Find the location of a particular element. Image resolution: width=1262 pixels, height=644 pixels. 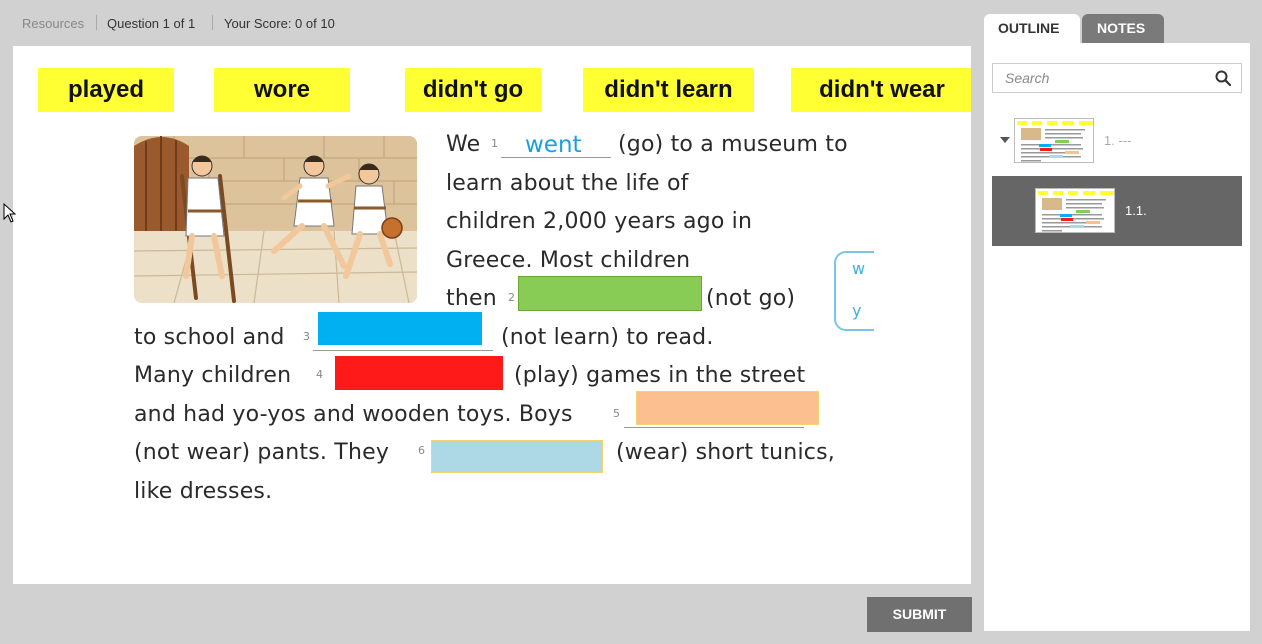

bubble-text: w is located at coordinates (859, 268).